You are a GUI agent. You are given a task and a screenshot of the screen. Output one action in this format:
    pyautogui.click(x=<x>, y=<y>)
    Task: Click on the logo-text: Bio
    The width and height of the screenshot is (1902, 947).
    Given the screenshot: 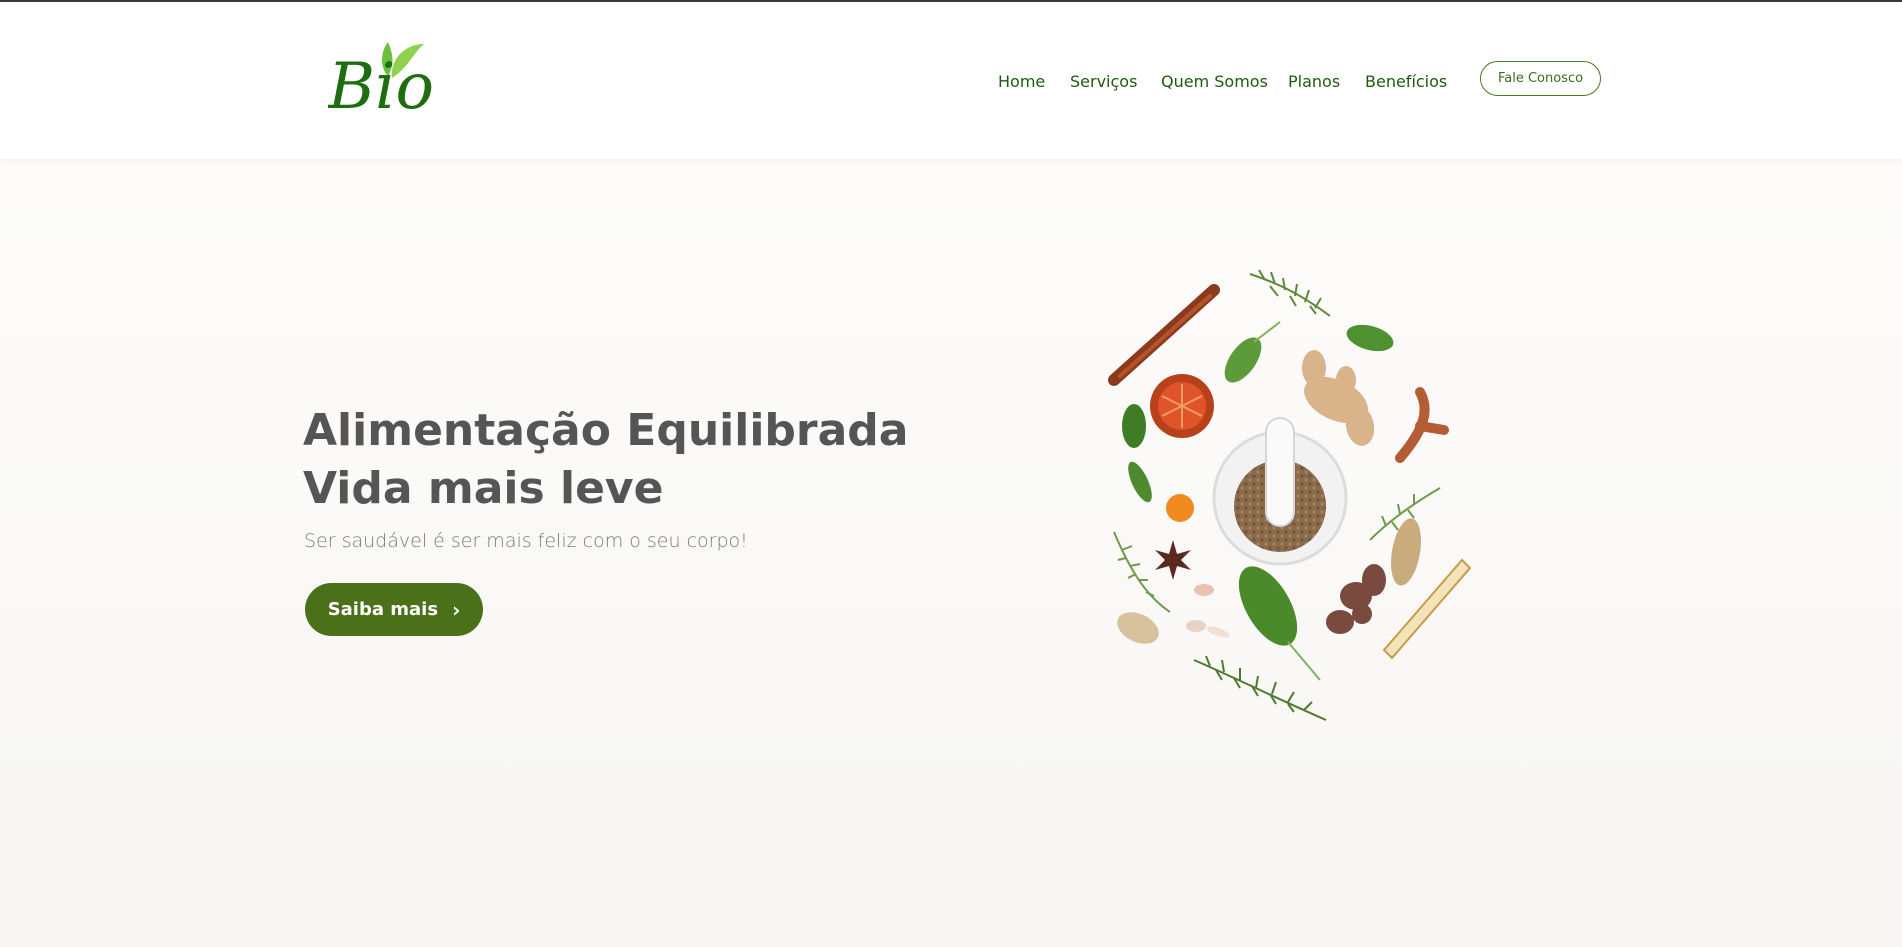 What is the action you would take?
    pyautogui.click(x=381, y=87)
    